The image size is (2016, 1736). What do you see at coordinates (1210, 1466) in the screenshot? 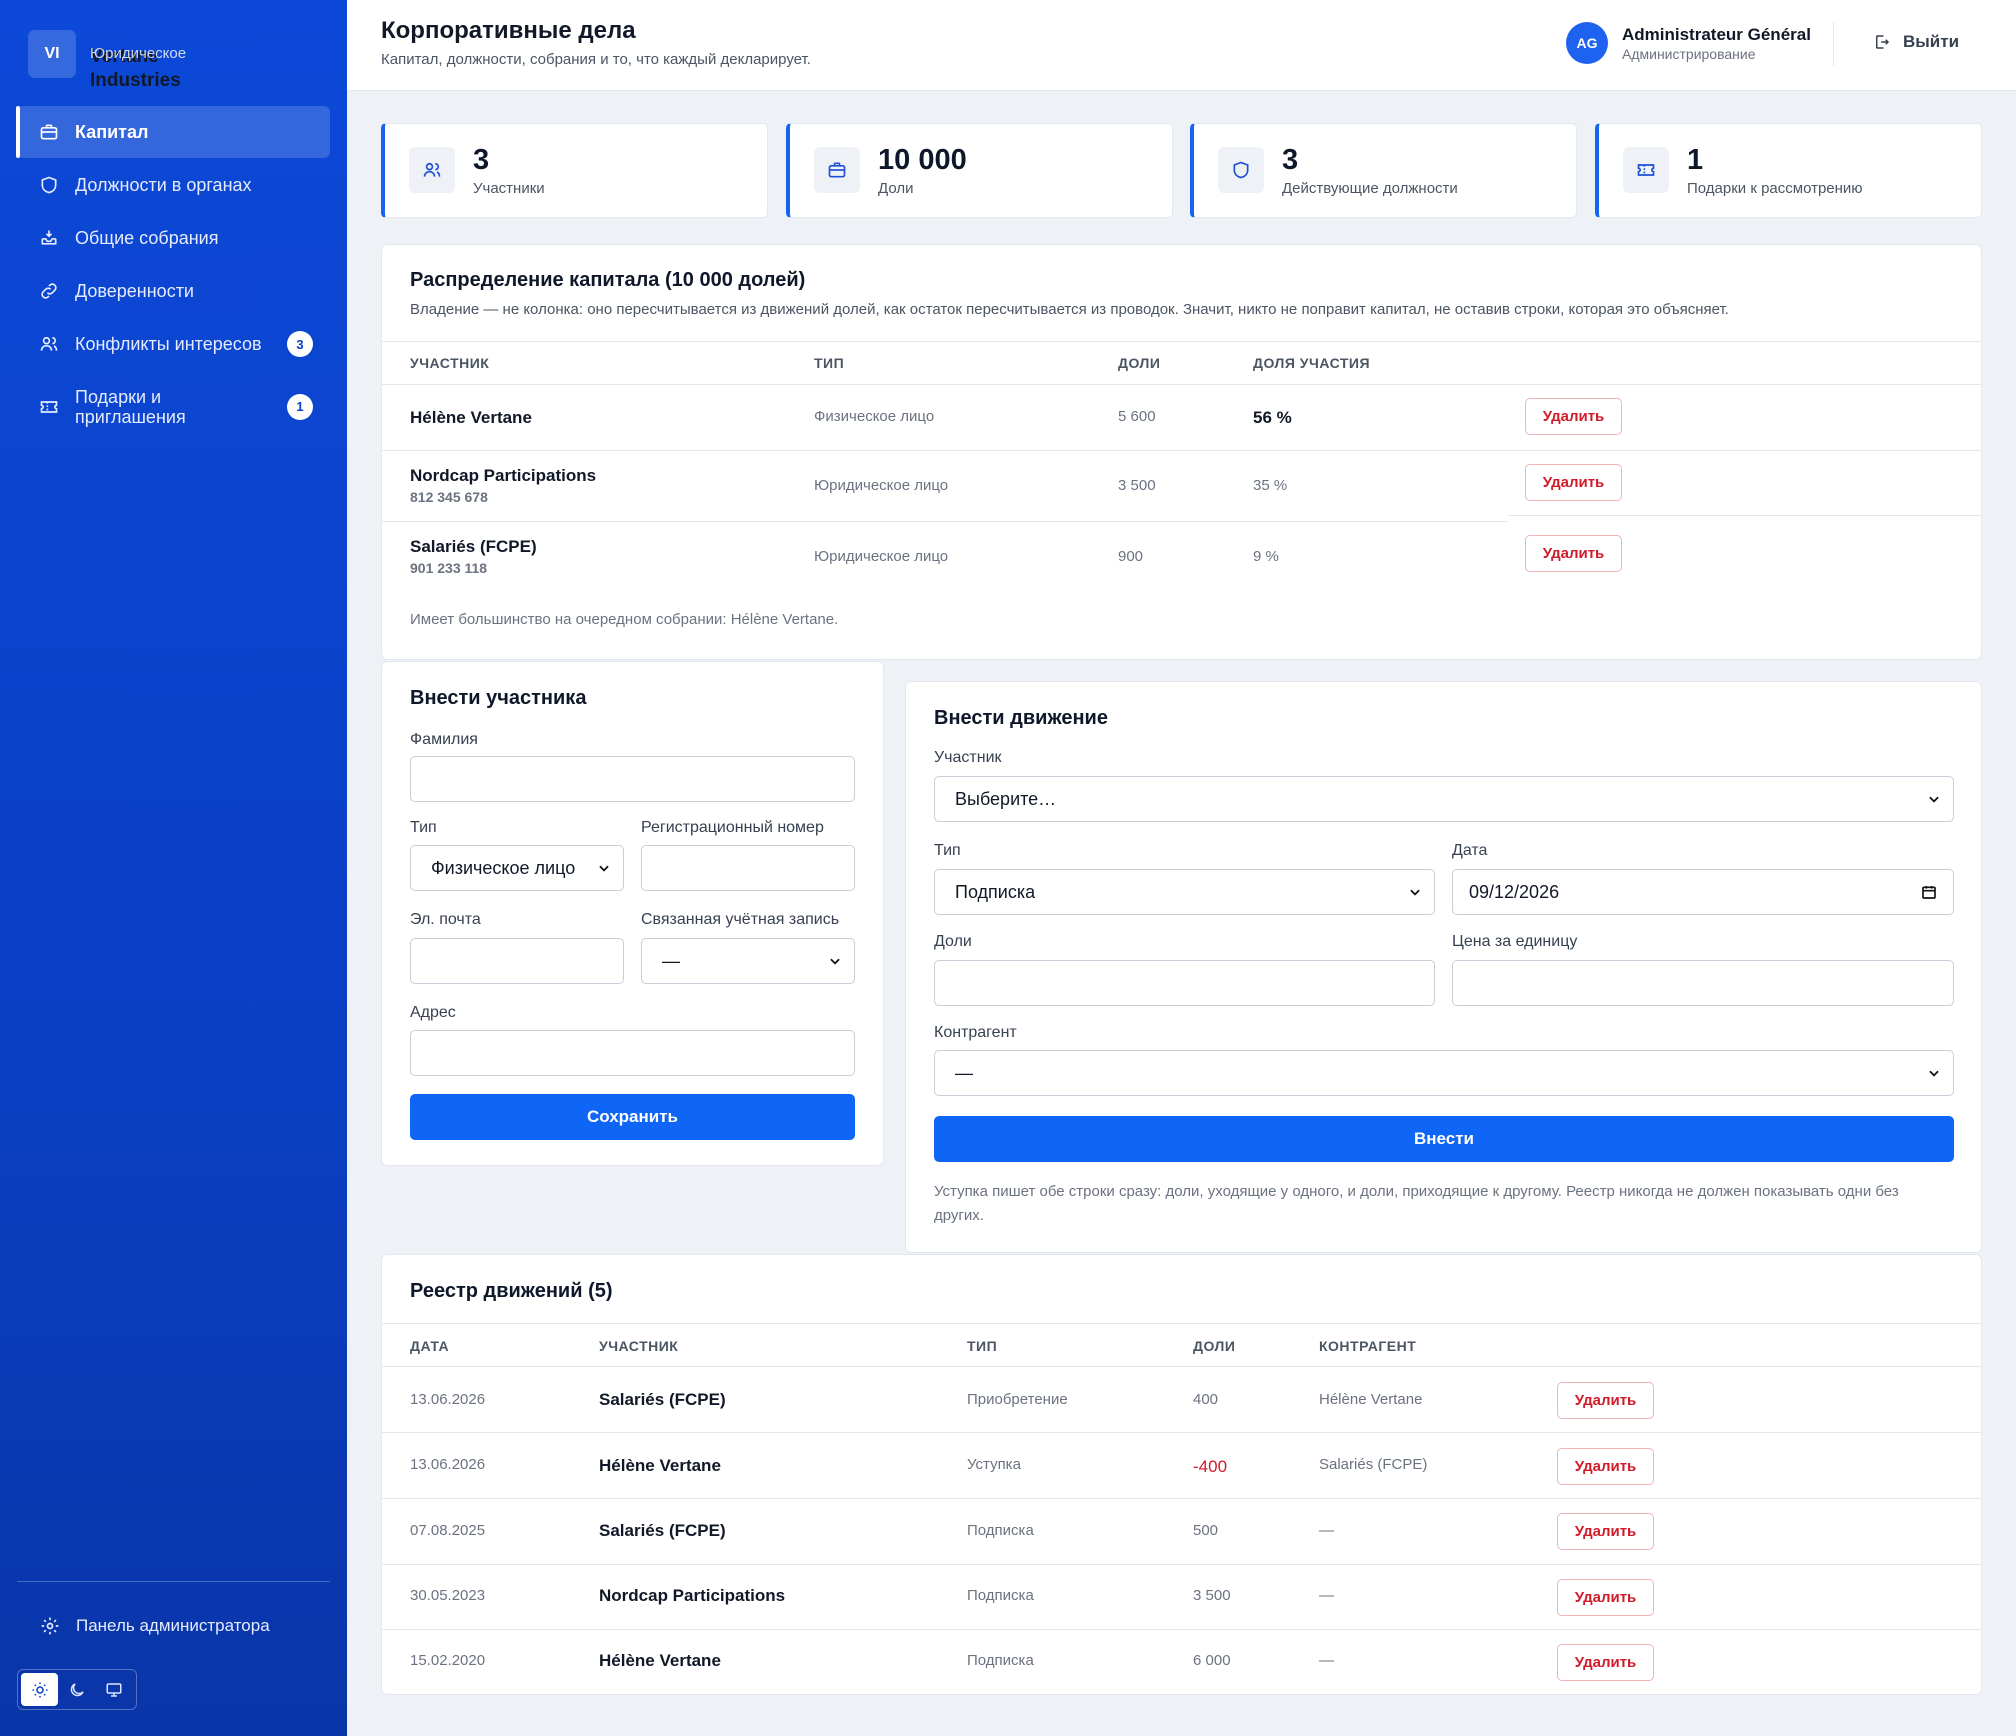
I see `movement-shares: -400` at bounding box center [1210, 1466].